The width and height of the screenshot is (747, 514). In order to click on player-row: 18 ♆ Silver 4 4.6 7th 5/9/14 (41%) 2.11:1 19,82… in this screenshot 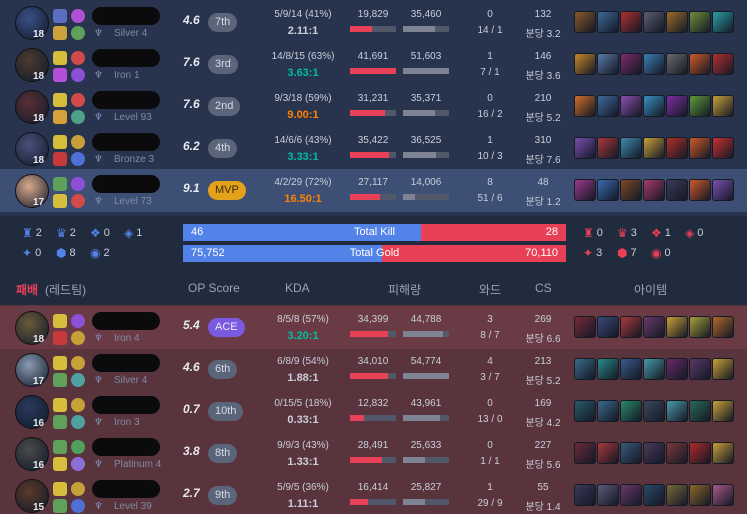, I will do `click(373, 22)`.